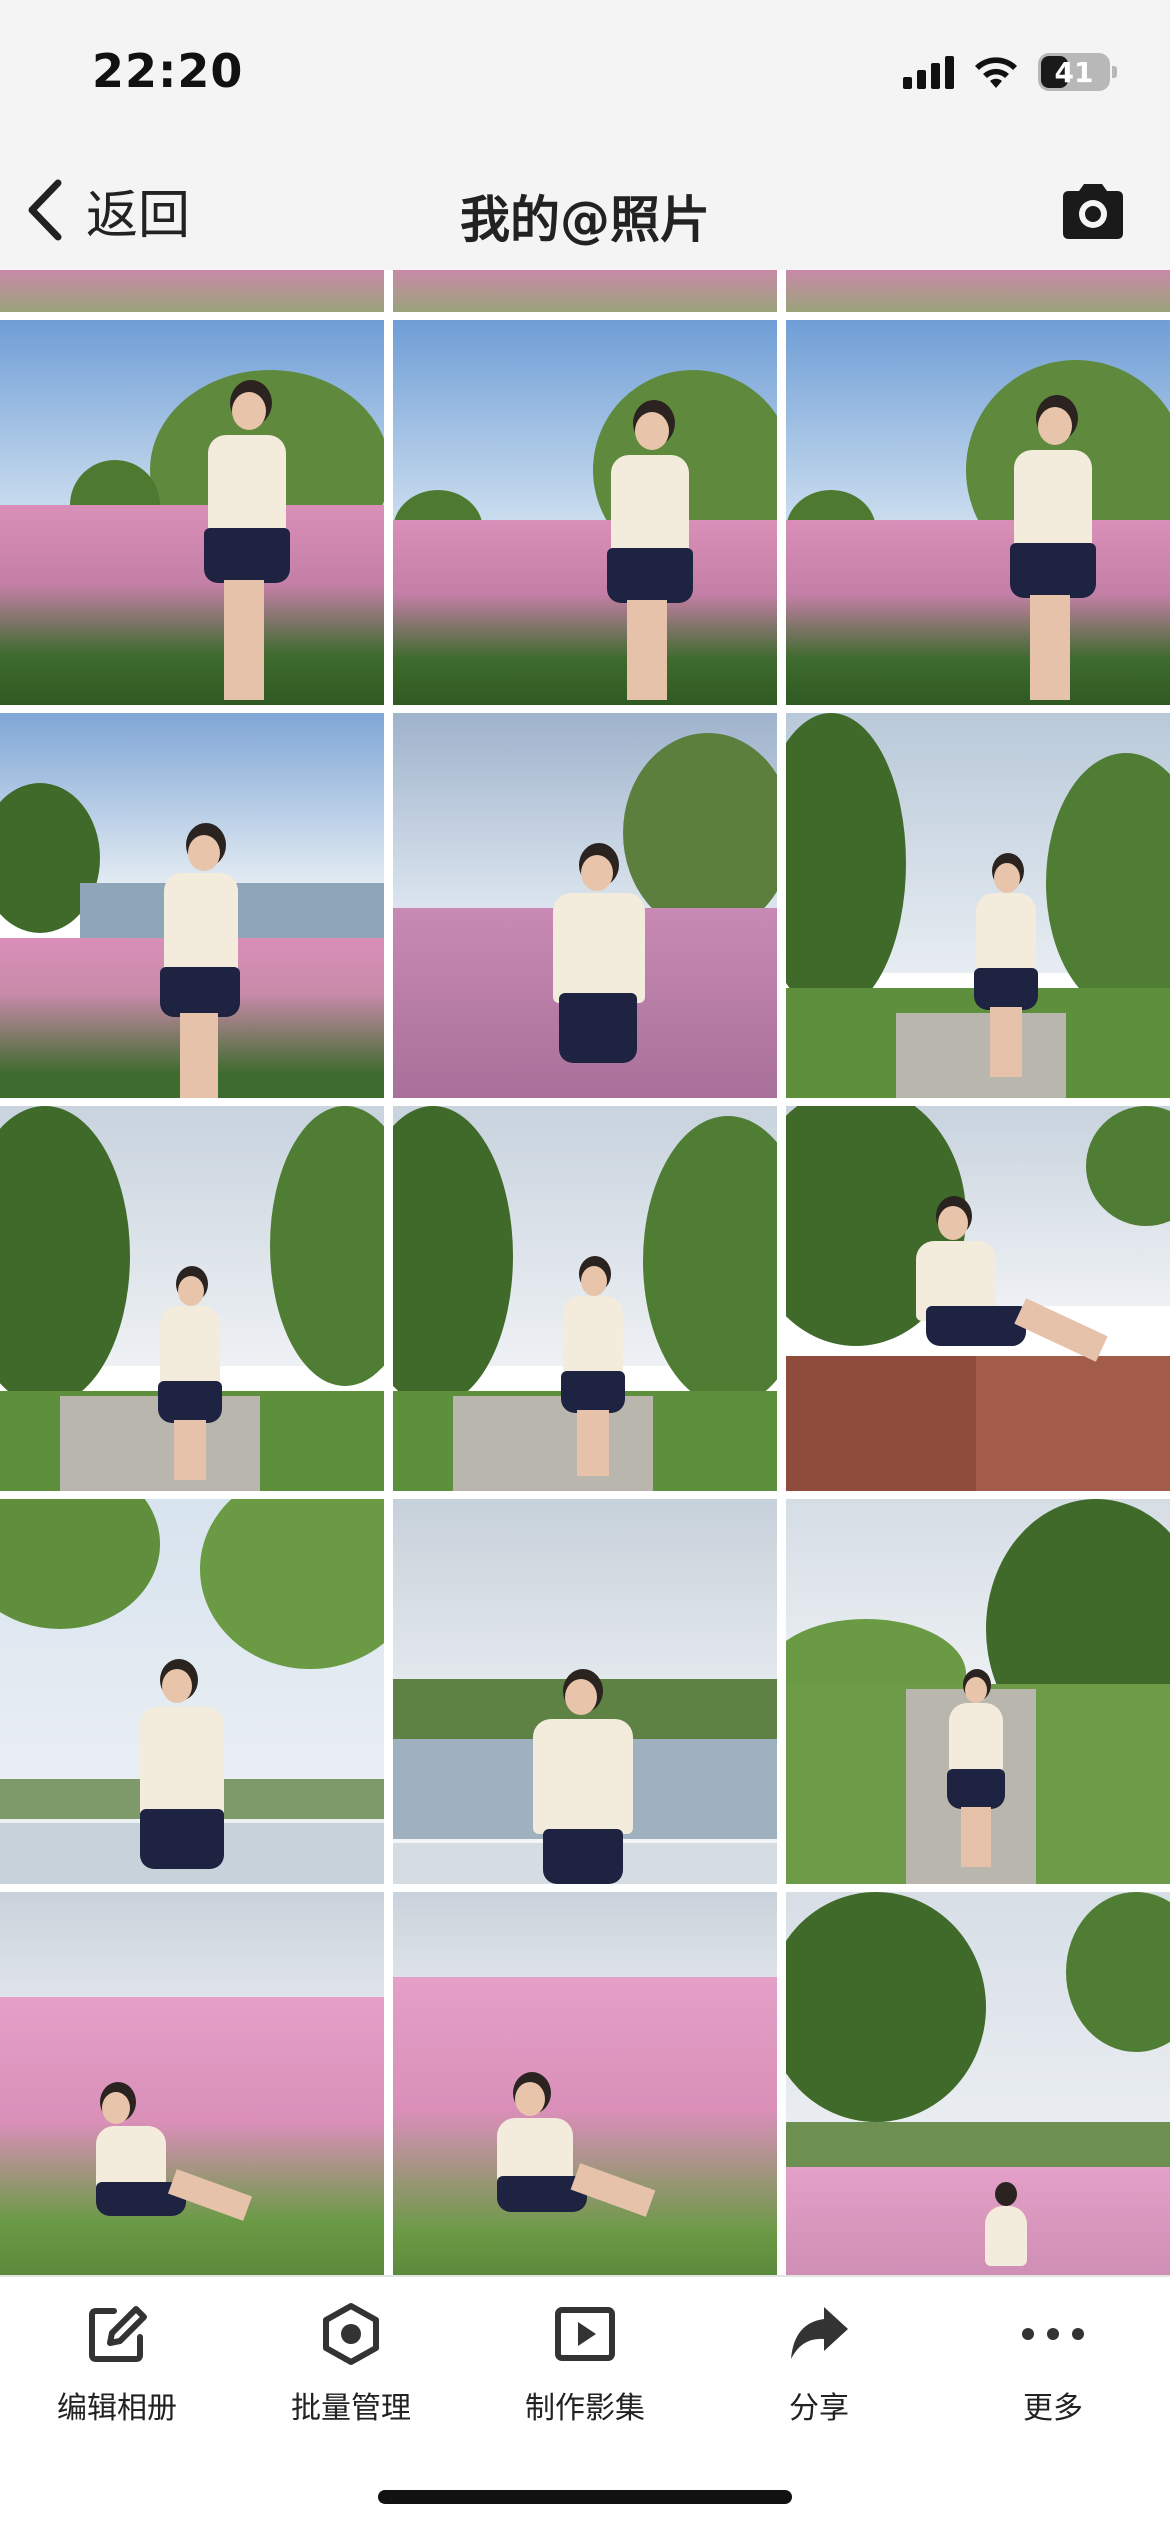 Image resolution: width=1170 pixels, height=2532 pixels. What do you see at coordinates (585, 2334) in the screenshot?
I see `video-icon` at bounding box center [585, 2334].